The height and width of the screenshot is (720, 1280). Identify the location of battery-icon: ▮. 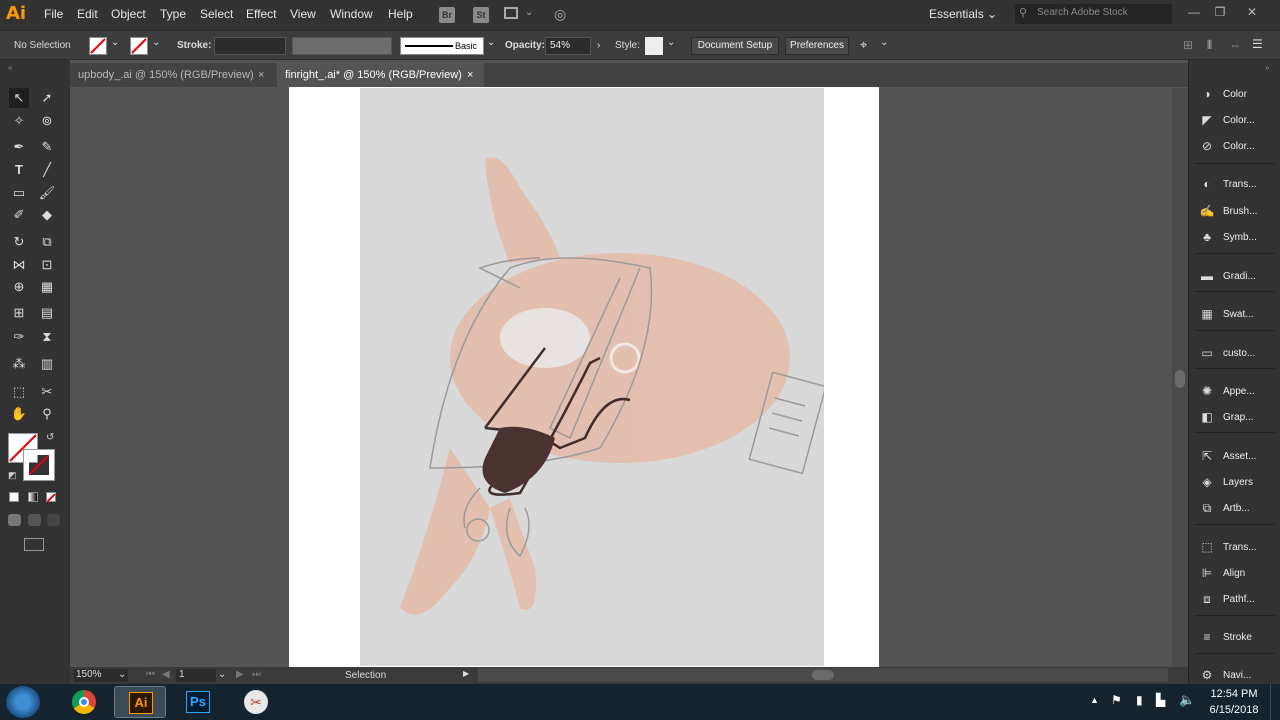
(1139, 700).